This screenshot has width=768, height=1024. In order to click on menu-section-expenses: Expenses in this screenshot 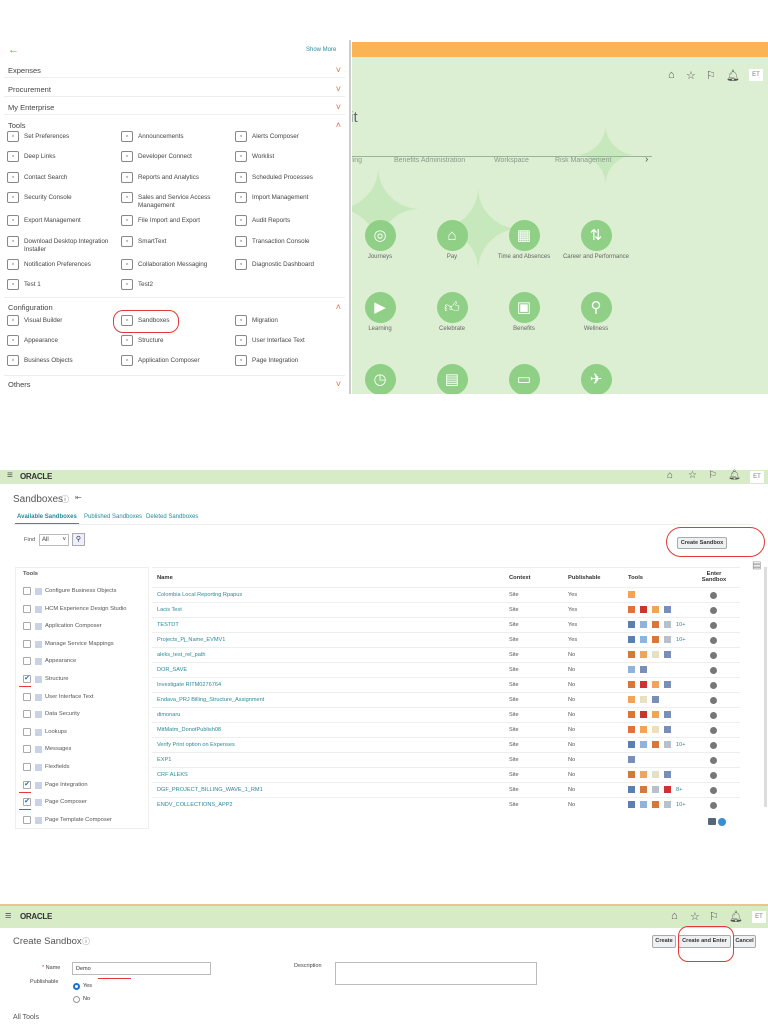, I will do `click(24, 70)`.